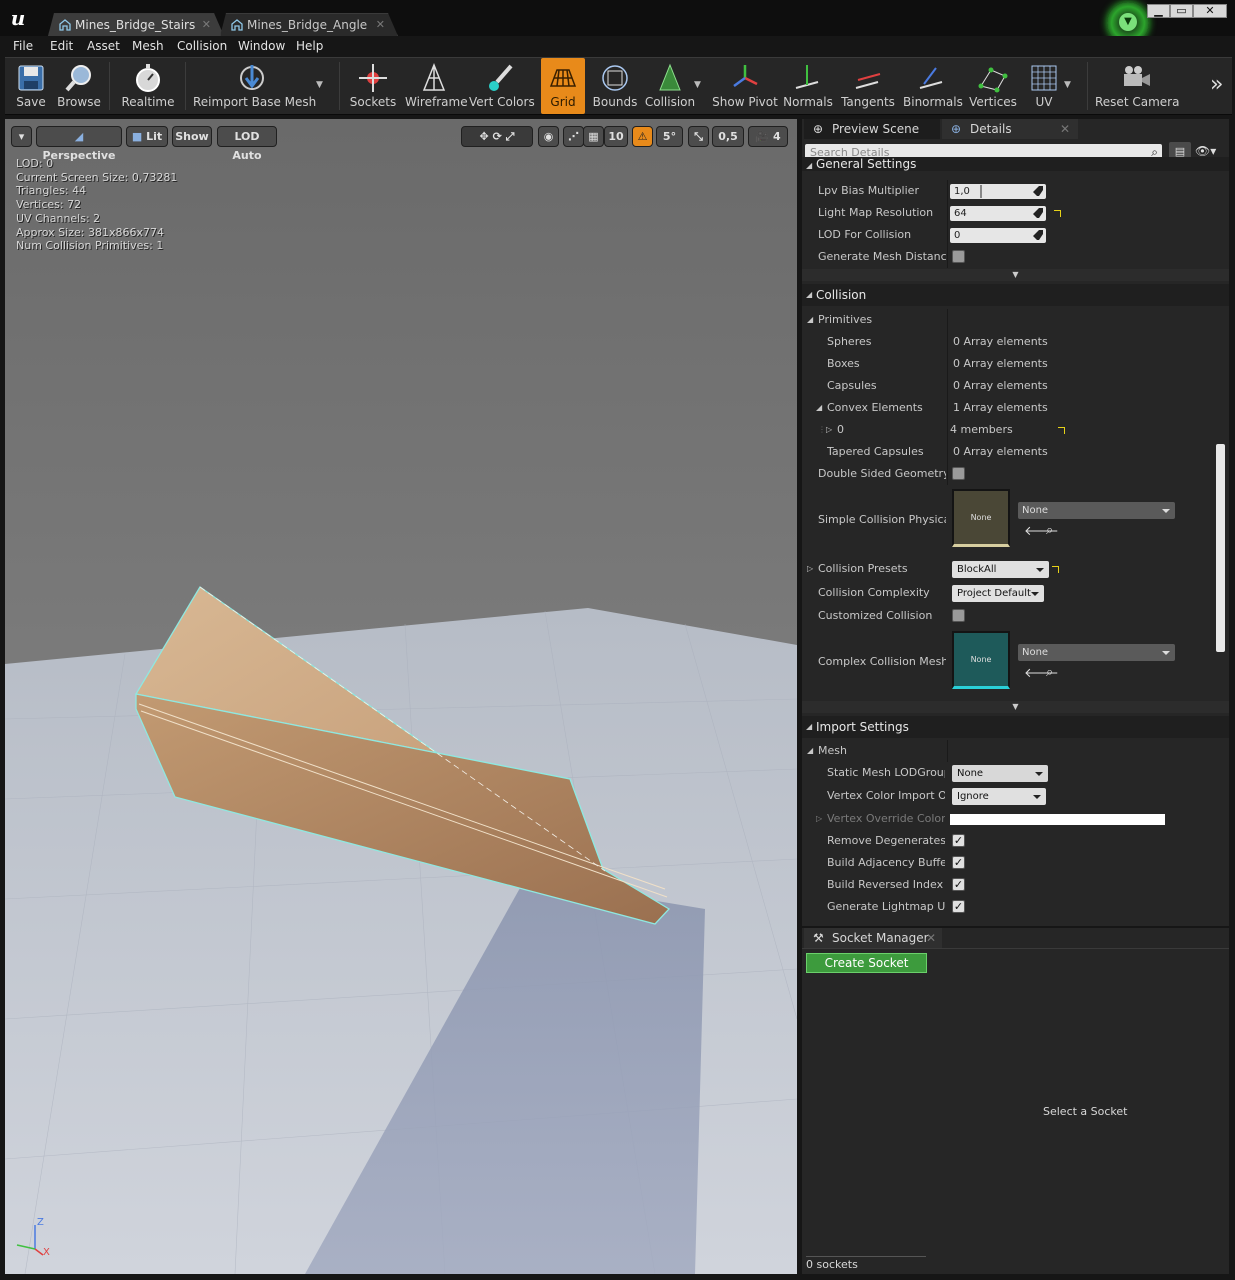 The width and height of the screenshot is (1235, 1280). What do you see at coordinates (998, 235) in the screenshot?
I see `lod-collision-input: 0` at bounding box center [998, 235].